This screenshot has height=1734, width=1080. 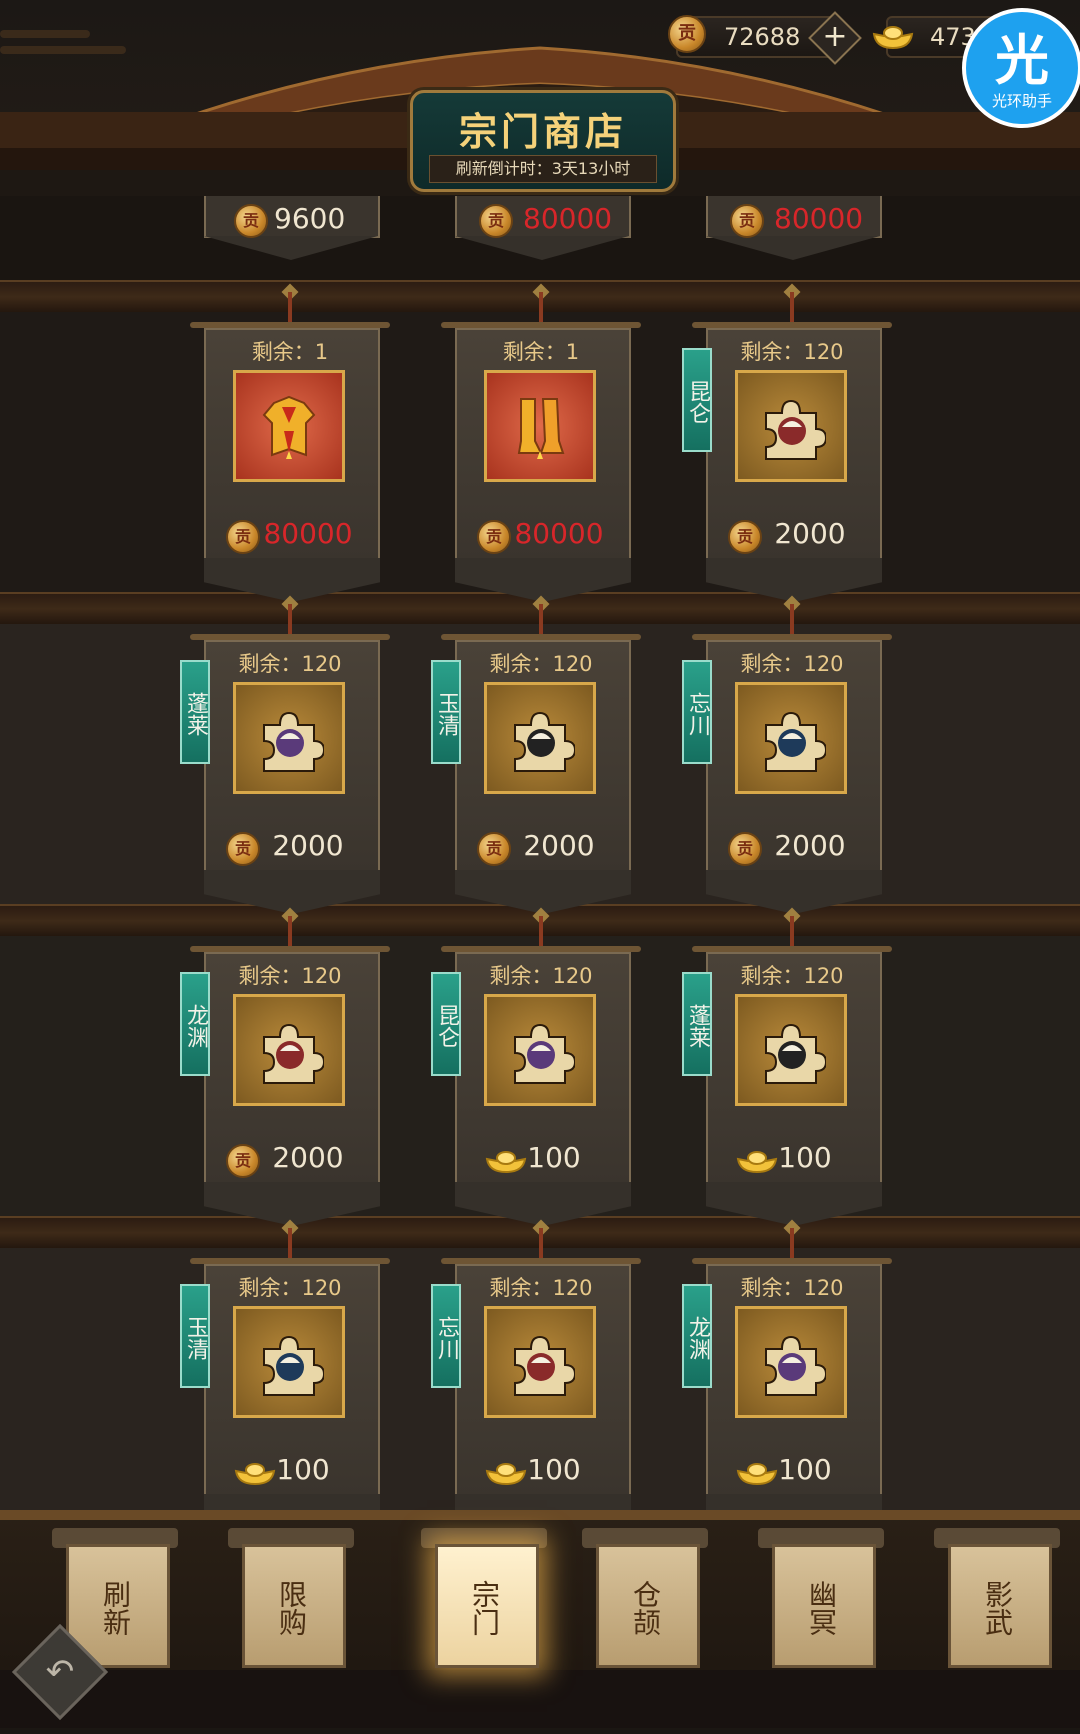 I want to click on shop-item: 玉清 剩余：120 贡 2000, so click(x=536, y=754).